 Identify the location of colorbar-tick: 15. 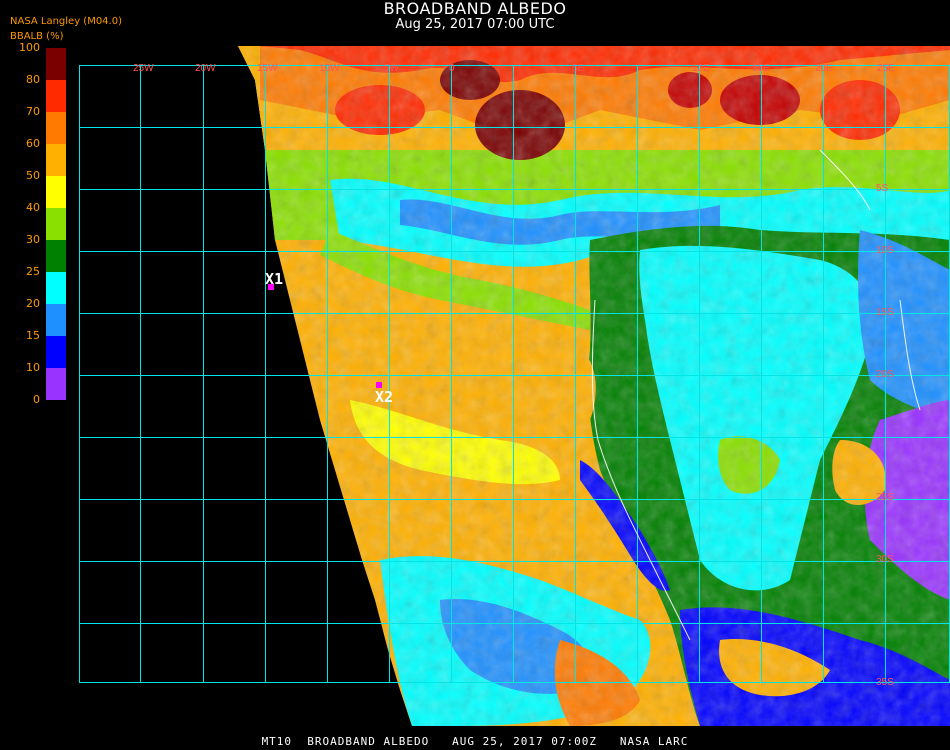
(33, 335).